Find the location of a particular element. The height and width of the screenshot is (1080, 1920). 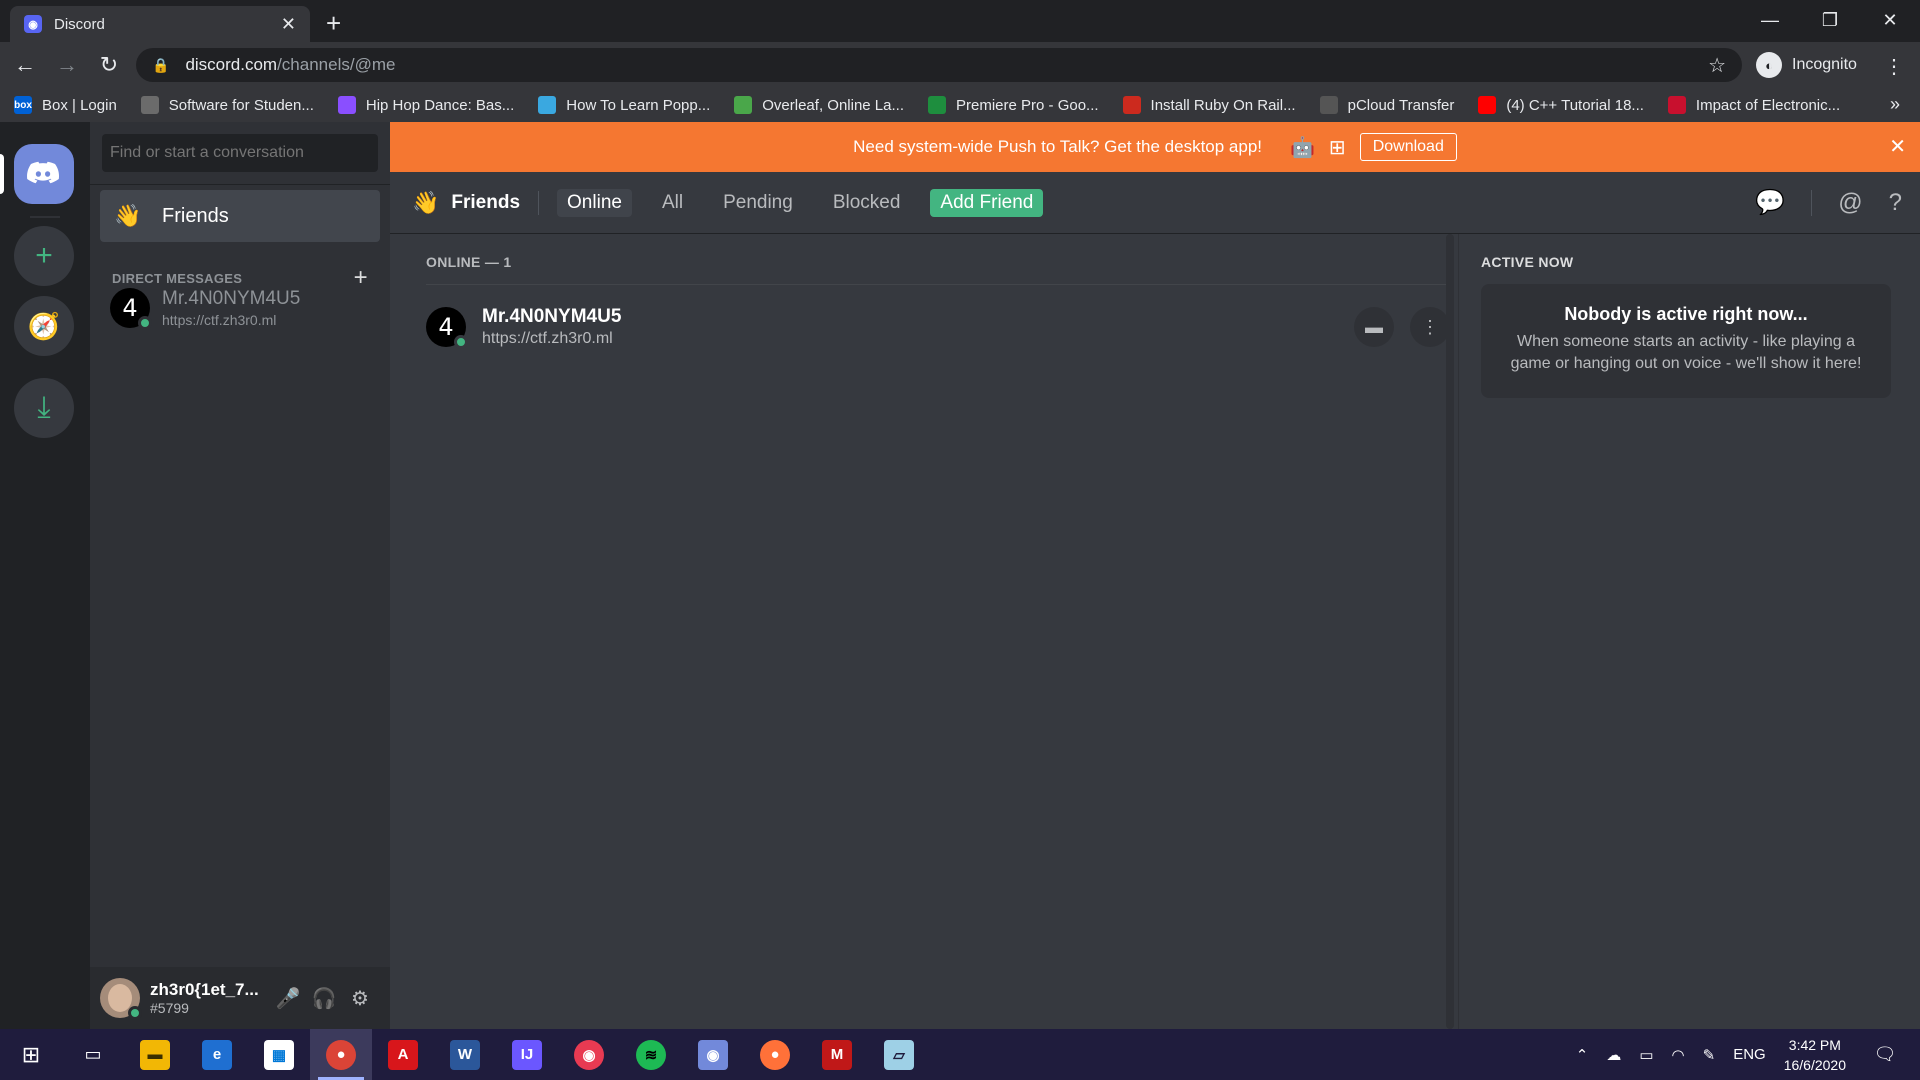

url-host: discord.com is located at coordinates (231, 64).